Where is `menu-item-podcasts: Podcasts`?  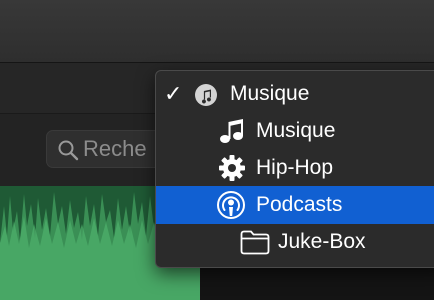 menu-item-podcasts: Podcasts is located at coordinates (295, 205).